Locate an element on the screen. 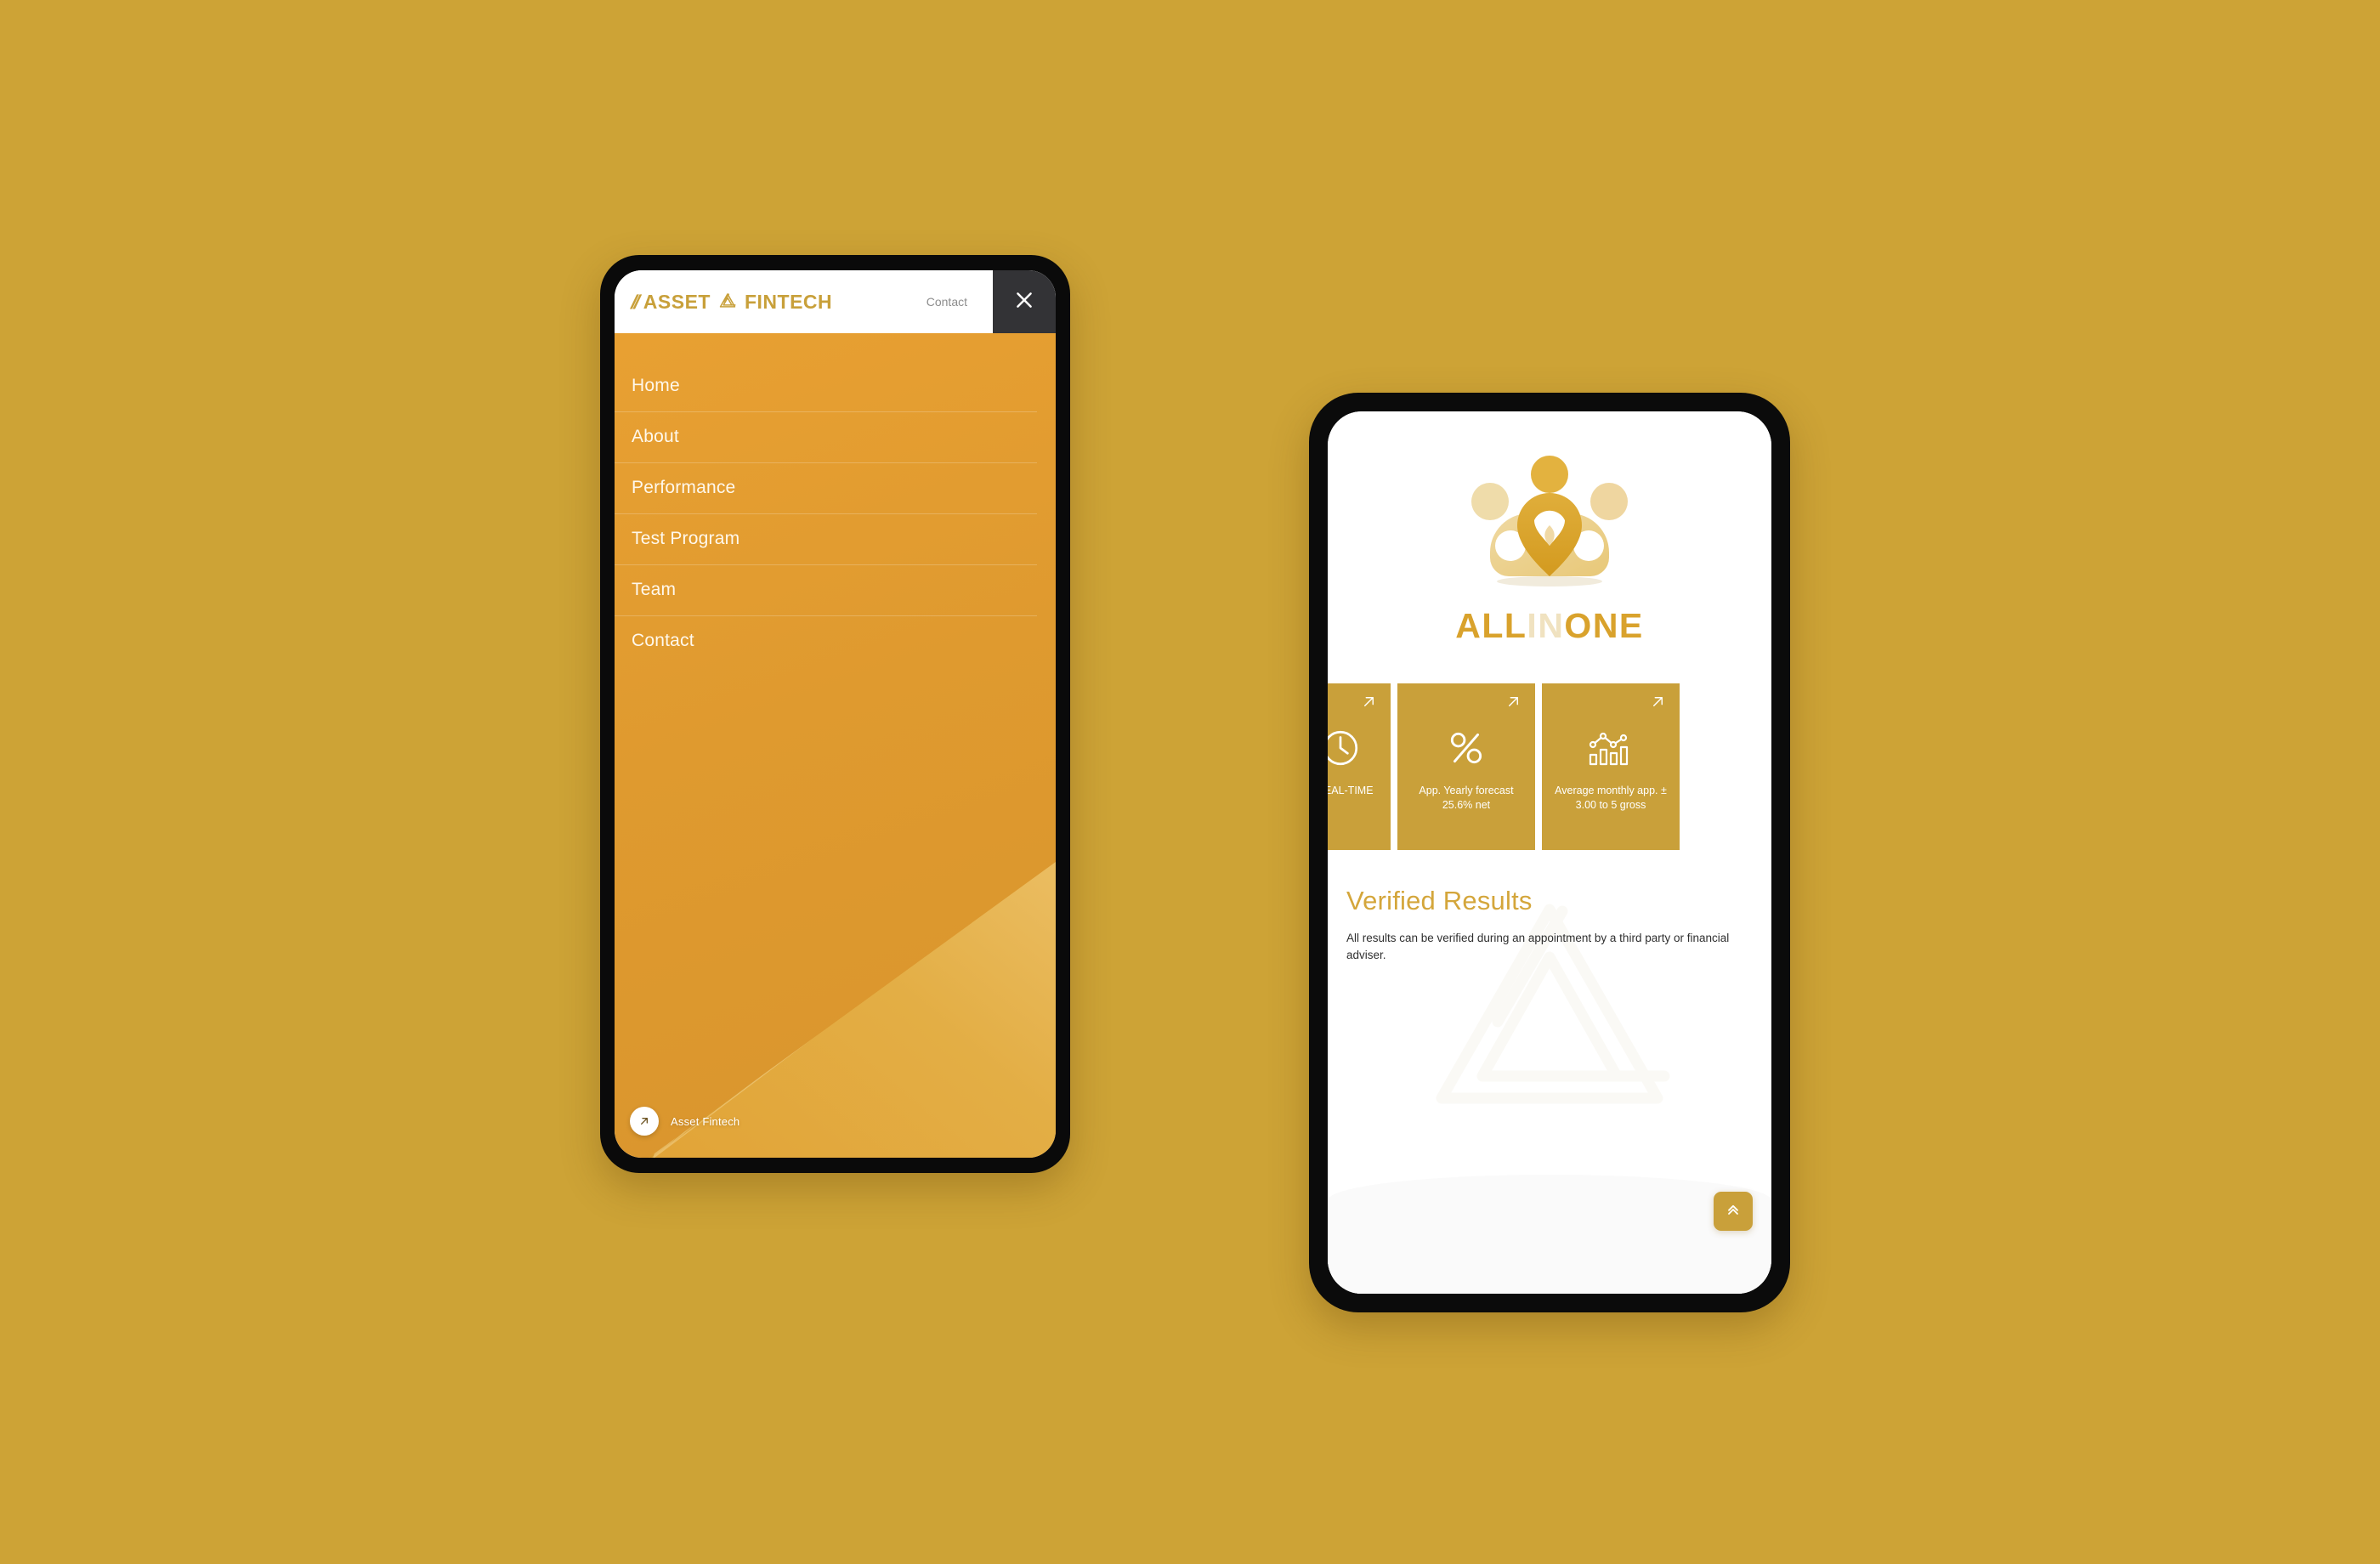 Image resolution: width=2380 pixels, height=1564 pixels. menu-item-about: About is located at coordinates (835, 436).